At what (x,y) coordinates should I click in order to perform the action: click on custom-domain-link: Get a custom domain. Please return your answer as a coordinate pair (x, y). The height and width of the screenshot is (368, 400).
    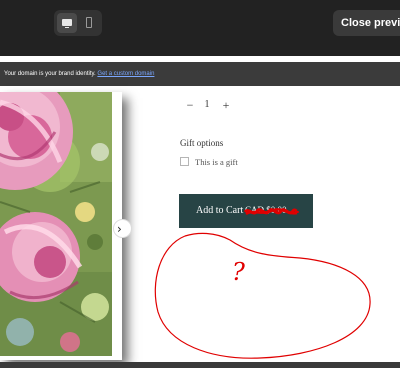
    Looking at the image, I should click on (125, 74).